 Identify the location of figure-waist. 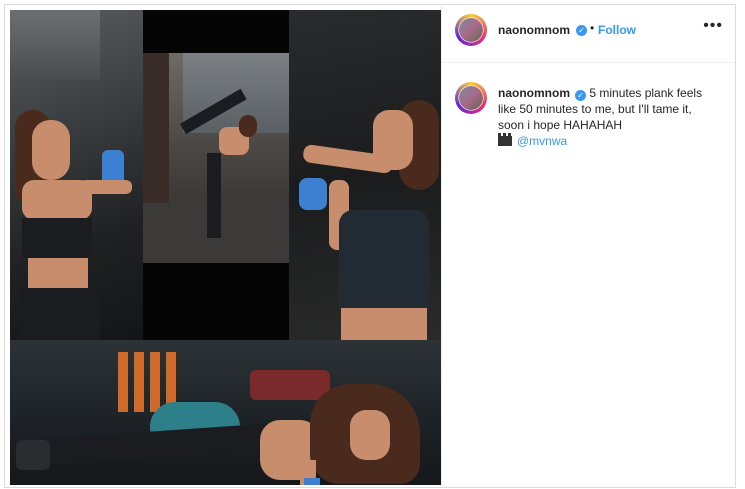
(58, 273).